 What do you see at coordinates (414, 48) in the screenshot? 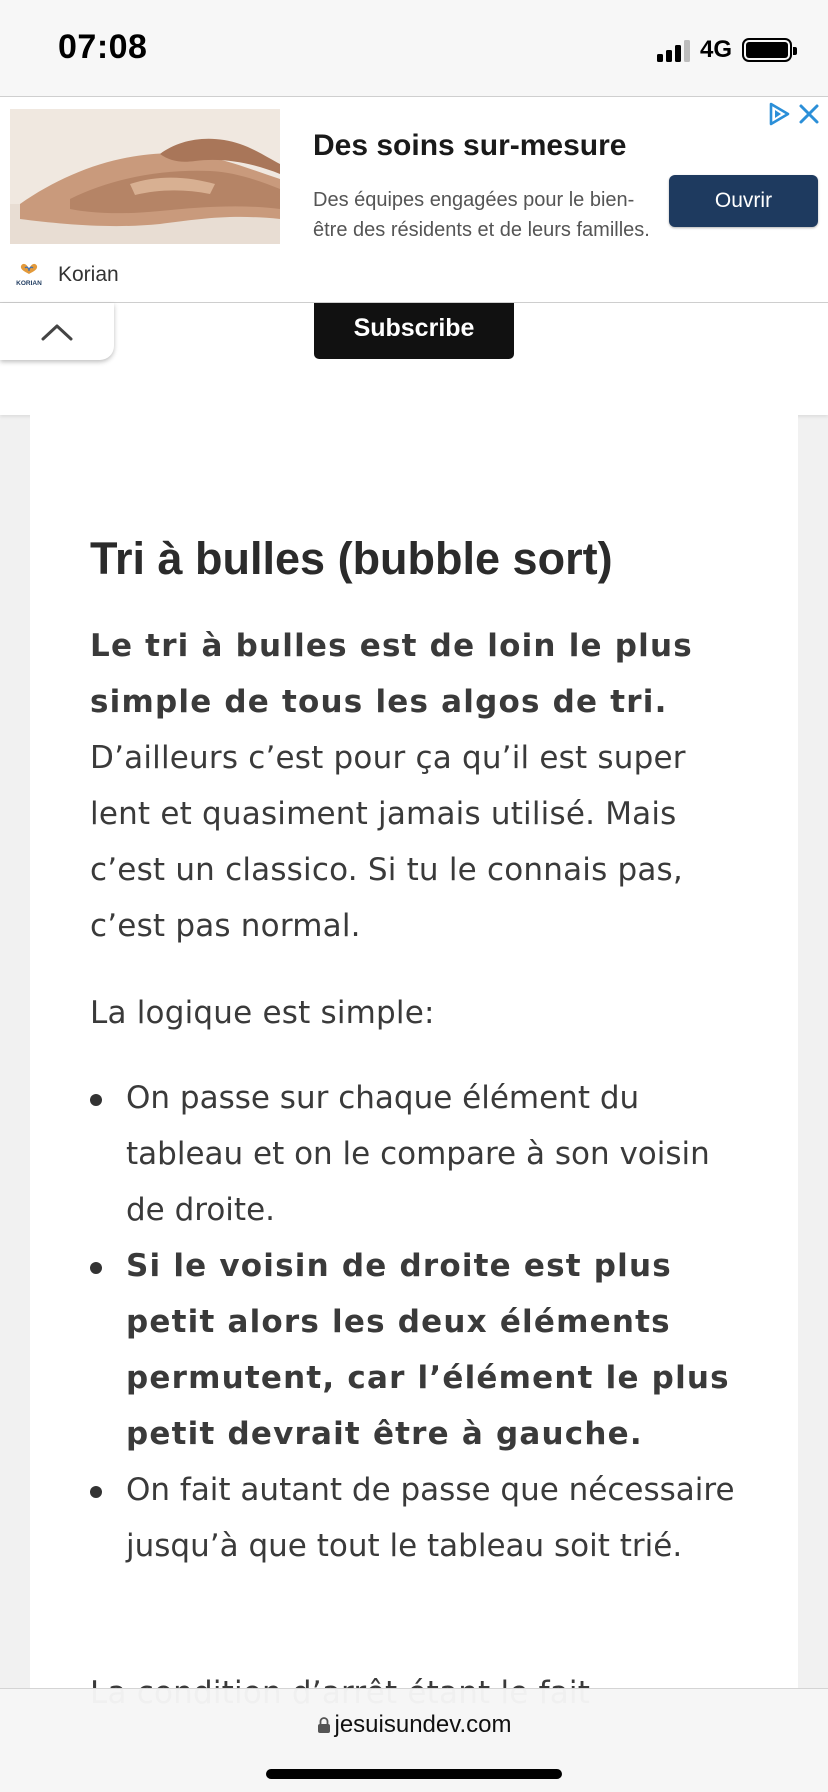
I see `status-bar: 07:08 4G` at bounding box center [414, 48].